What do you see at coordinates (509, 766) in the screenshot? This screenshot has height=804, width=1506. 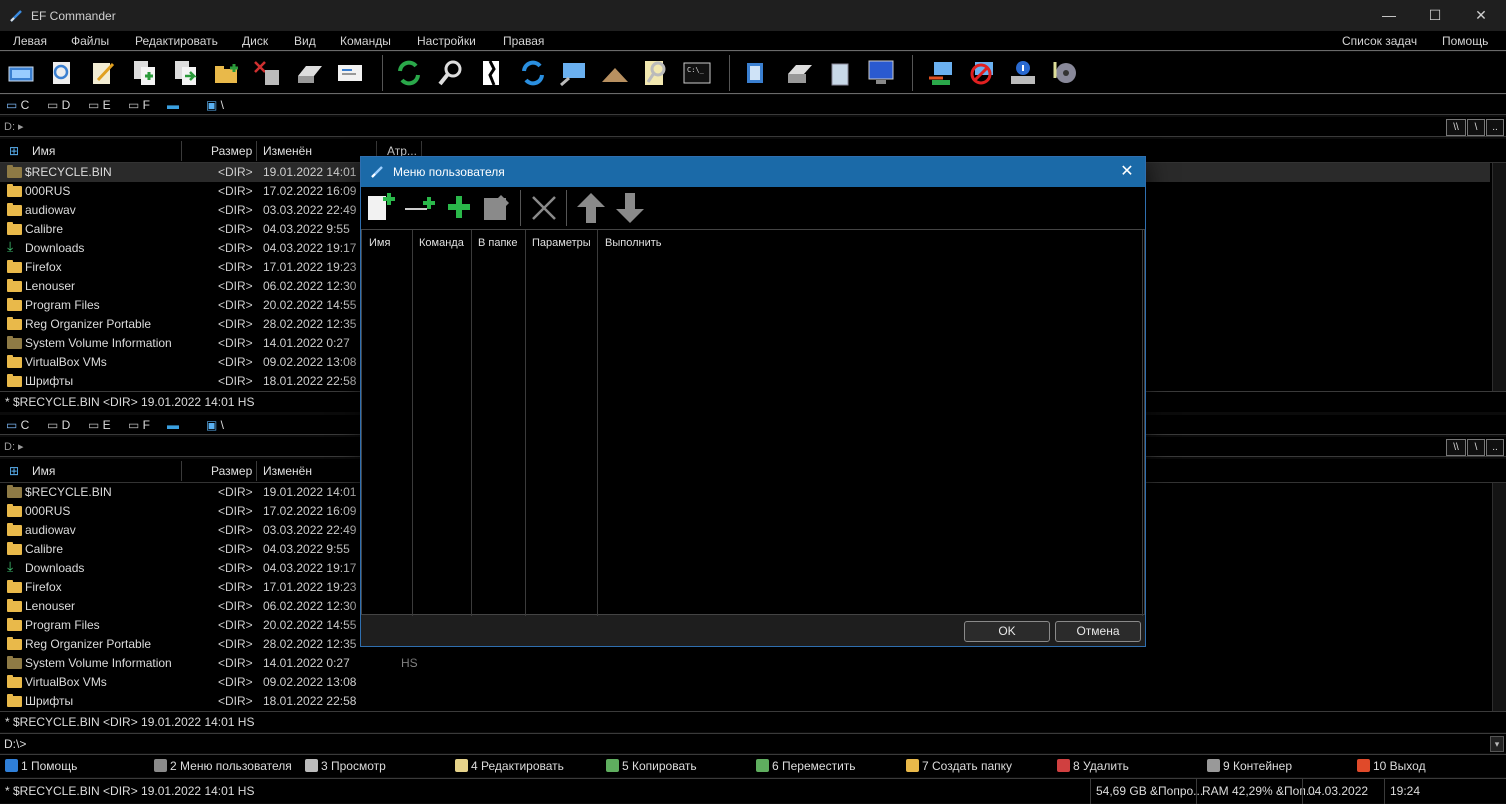 I see `fkey-4-button: 4 Редактировать` at bounding box center [509, 766].